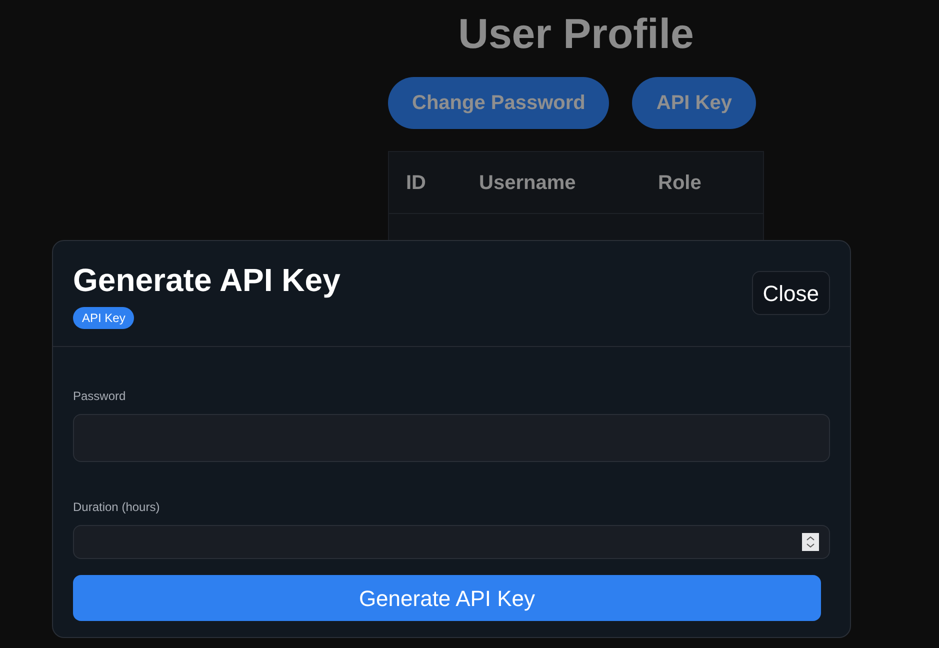 This screenshot has height=648, width=939. Describe the element at coordinates (206, 280) in the screenshot. I see `modal-title: Generate API Key` at that location.